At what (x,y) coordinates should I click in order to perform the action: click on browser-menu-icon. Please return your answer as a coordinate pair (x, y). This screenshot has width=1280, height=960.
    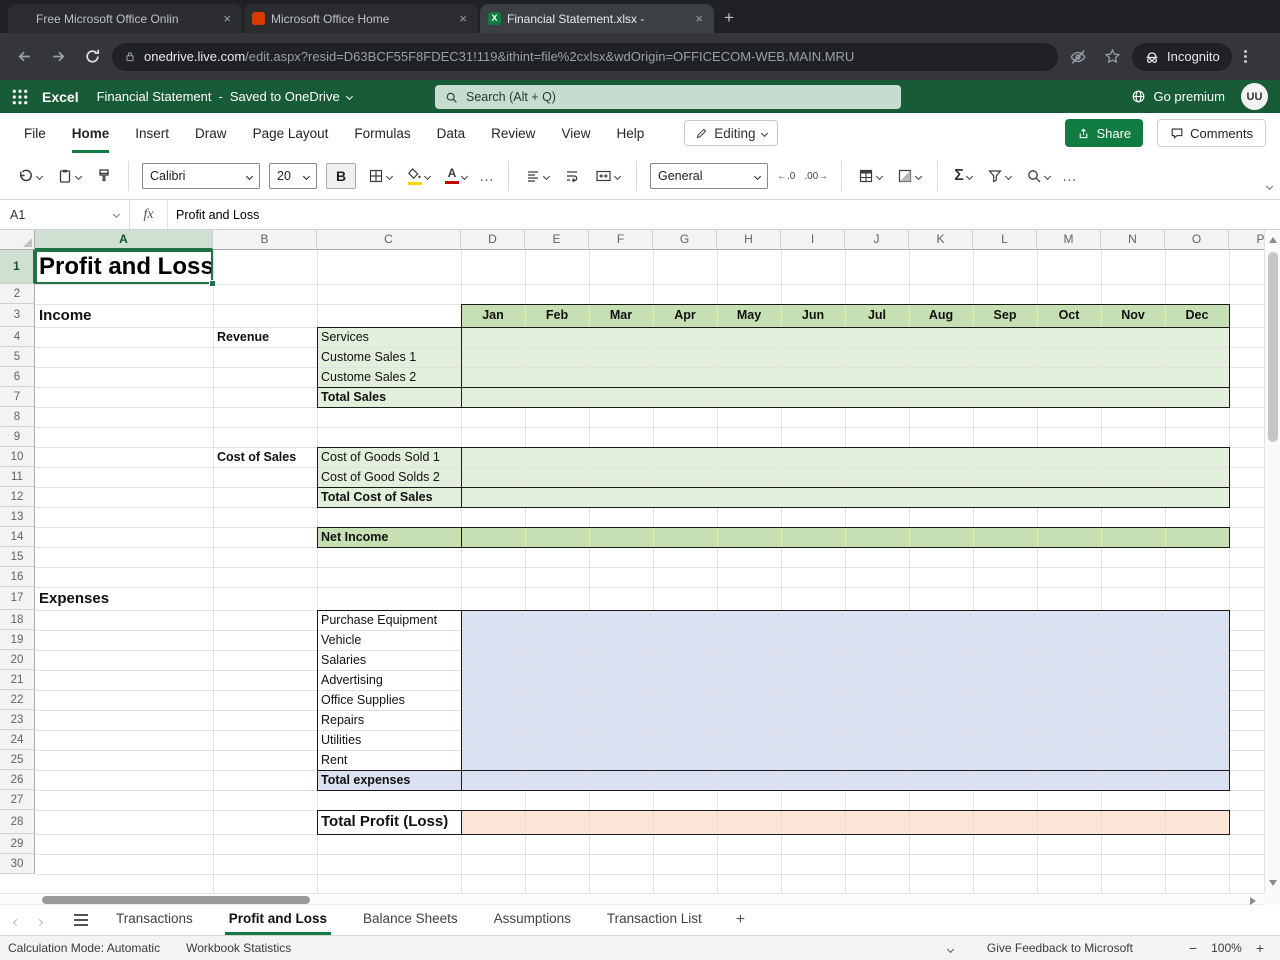
    Looking at the image, I should click on (1245, 56).